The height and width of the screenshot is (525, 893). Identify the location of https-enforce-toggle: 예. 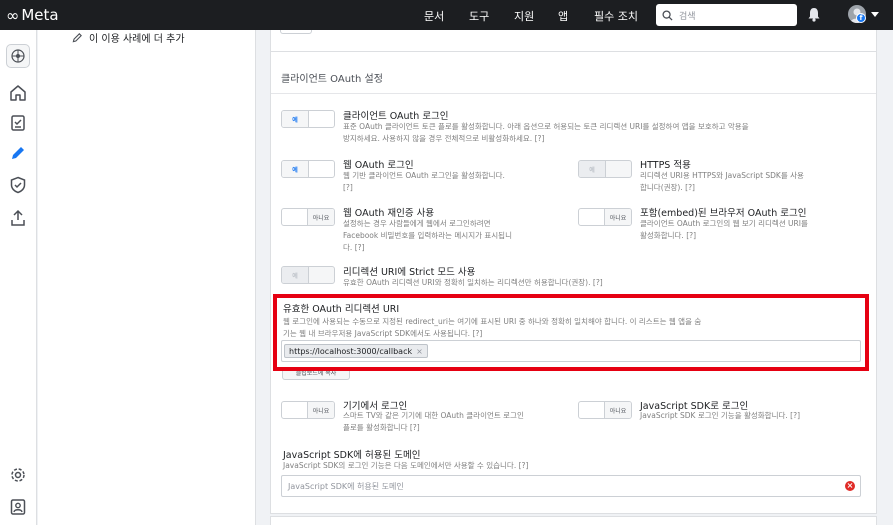
(605, 169).